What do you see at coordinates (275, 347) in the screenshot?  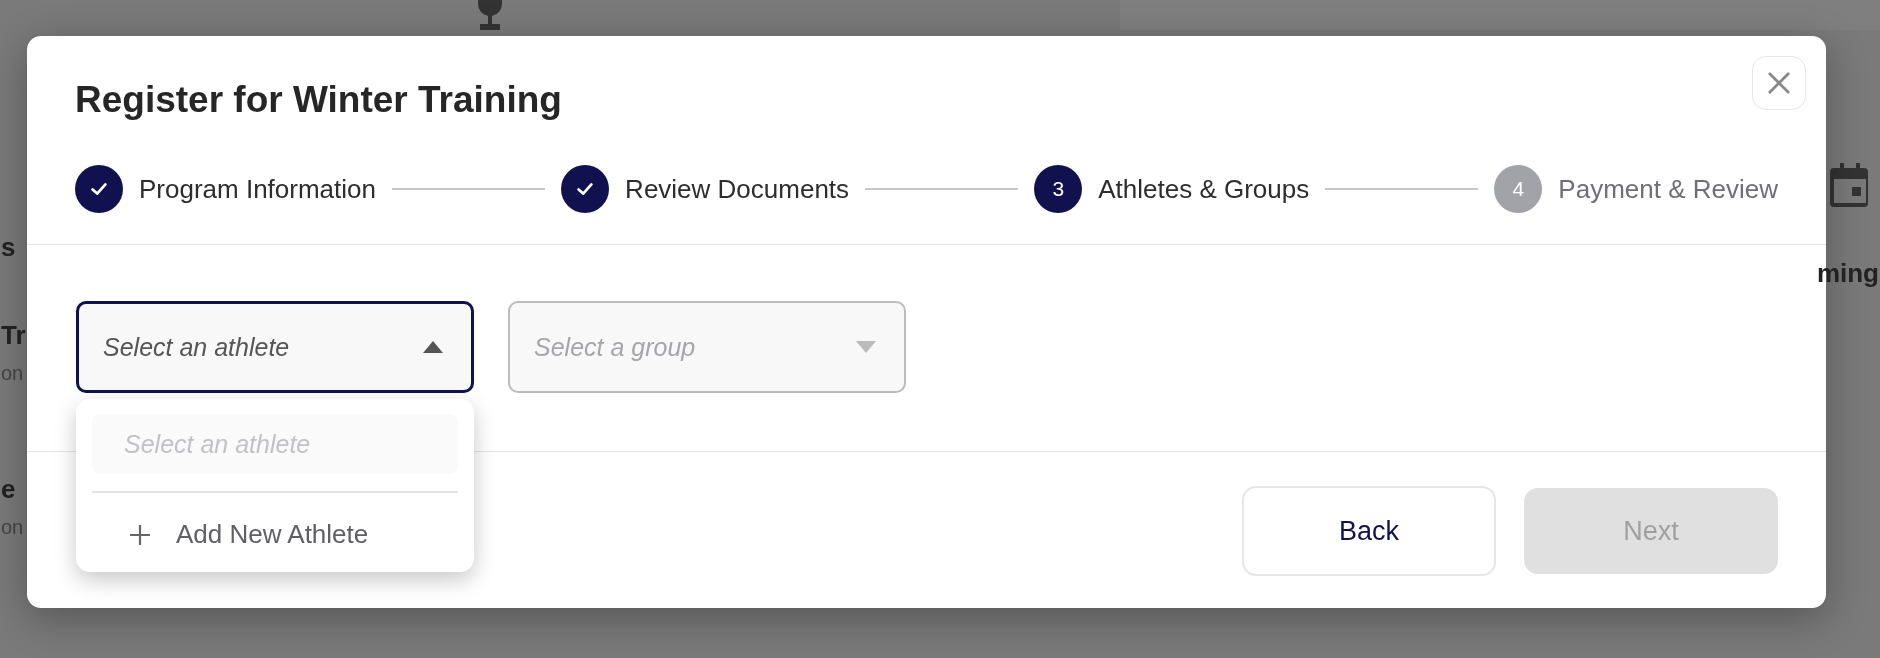 I see `athlete-select: Select an athlete` at bounding box center [275, 347].